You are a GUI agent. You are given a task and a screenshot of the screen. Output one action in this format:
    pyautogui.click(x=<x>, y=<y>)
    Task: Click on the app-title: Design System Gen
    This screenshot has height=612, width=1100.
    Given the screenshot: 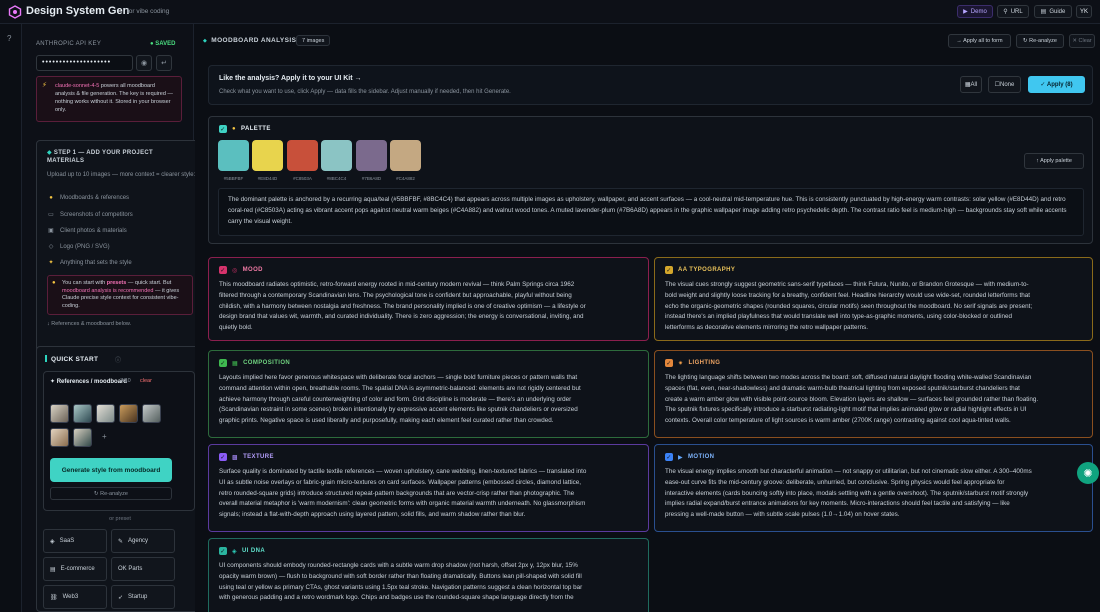 What is the action you would take?
    pyautogui.click(x=78, y=11)
    